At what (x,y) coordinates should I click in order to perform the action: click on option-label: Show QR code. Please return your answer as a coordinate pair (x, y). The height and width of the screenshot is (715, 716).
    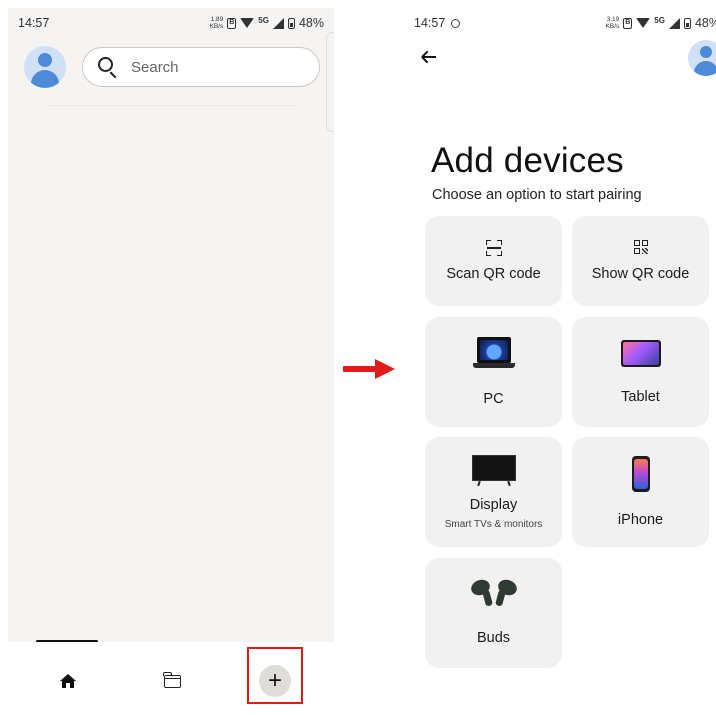
    Looking at the image, I should click on (640, 274).